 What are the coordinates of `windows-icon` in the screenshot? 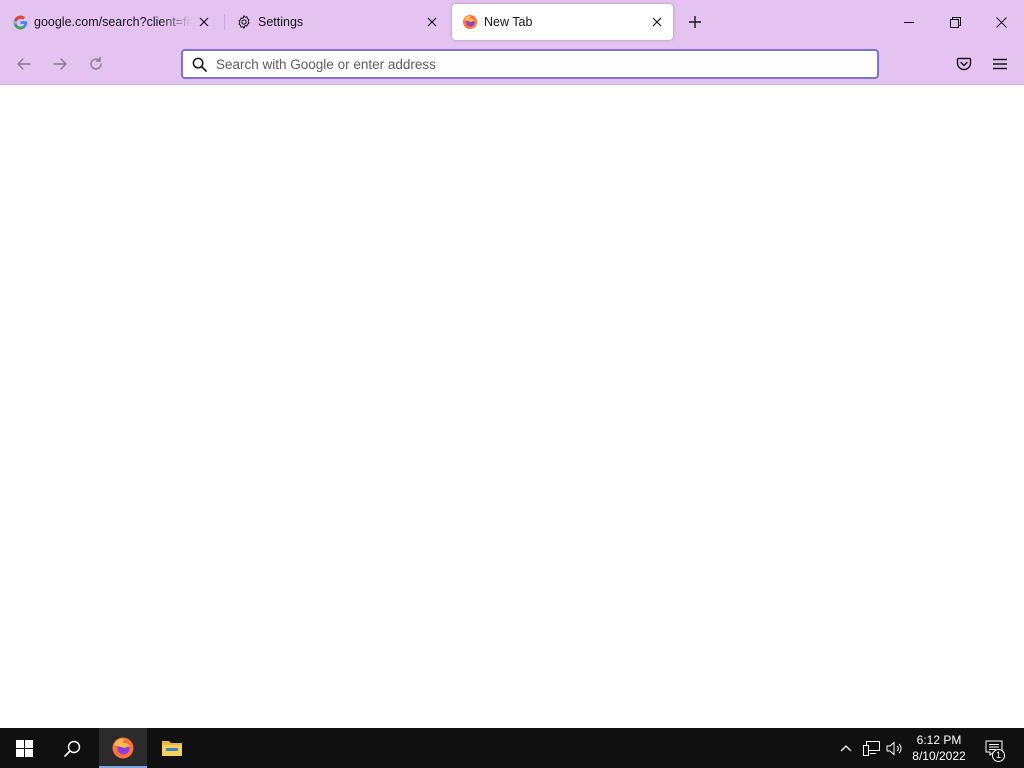 It's located at (24, 748).